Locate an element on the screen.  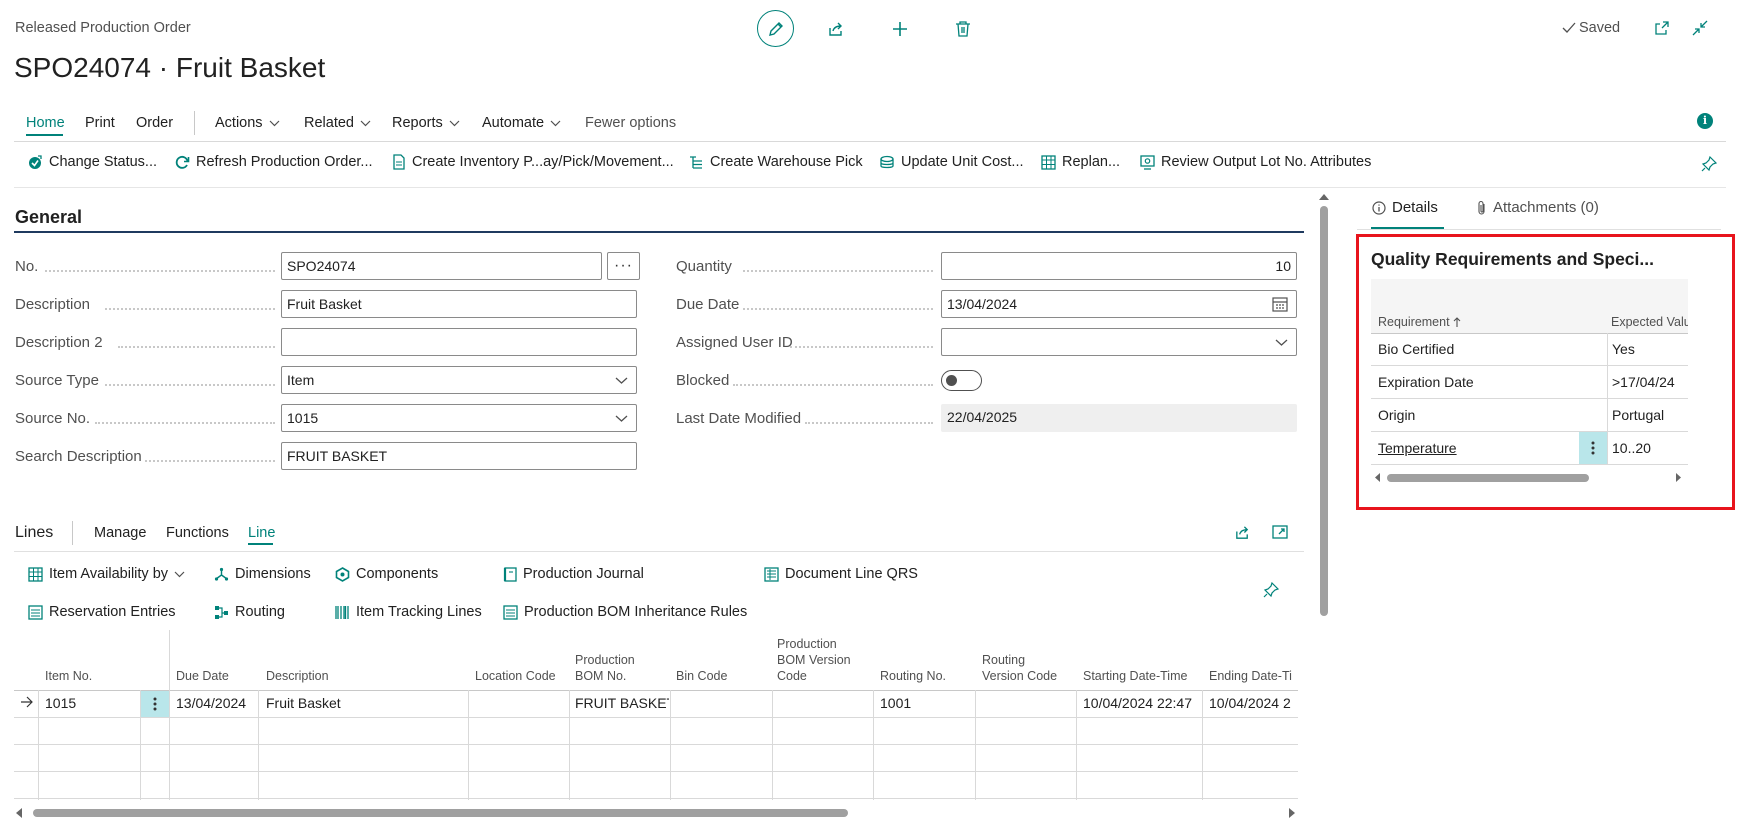
menu-fewer-options: Fewer options is located at coordinates (630, 123).